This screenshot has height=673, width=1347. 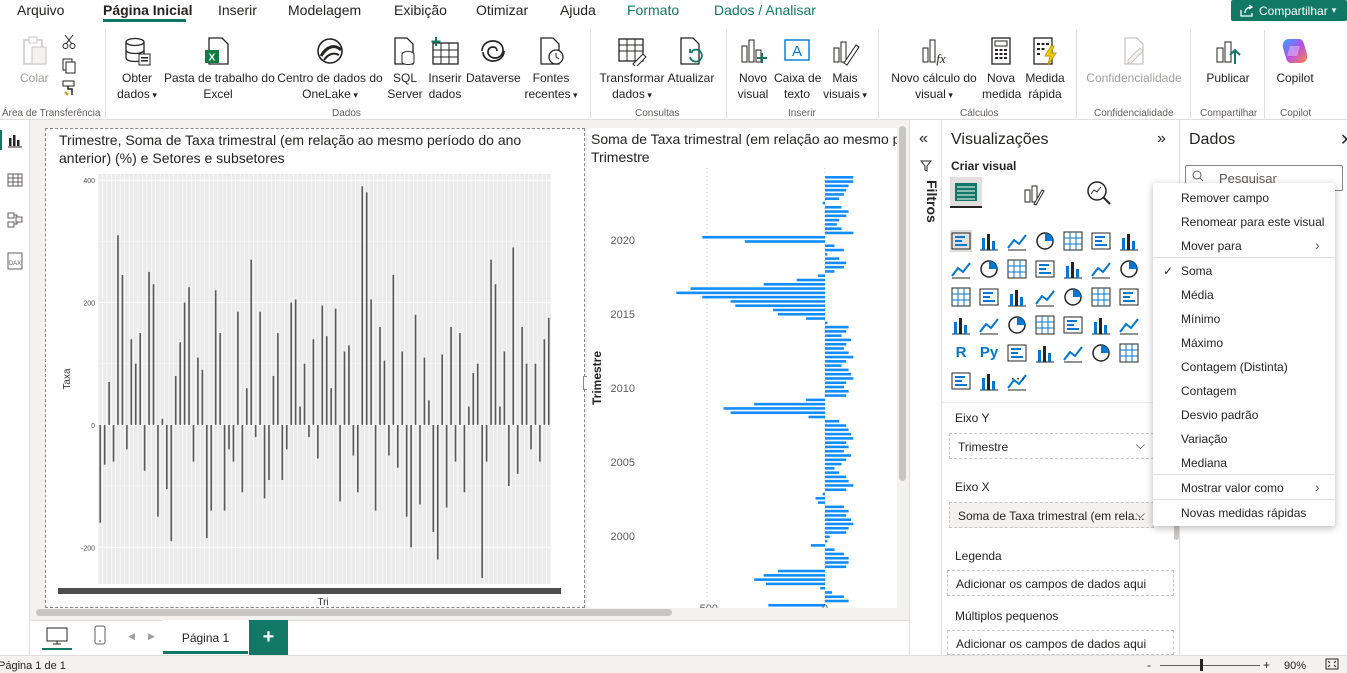 I want to click on menu-arquivo: Arquivo, so click(x=40, y=10).